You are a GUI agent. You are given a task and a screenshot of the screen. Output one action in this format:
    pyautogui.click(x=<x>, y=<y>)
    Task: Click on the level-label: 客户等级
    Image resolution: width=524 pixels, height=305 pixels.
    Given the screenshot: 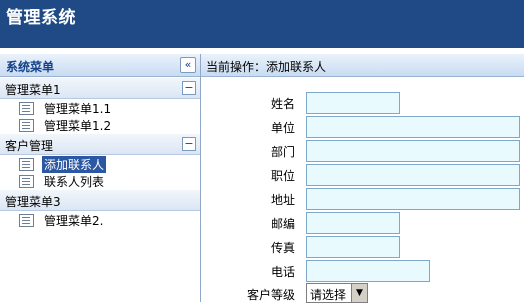 What is the action you would take?
    pyautogui.click(x=270, y=295)
    